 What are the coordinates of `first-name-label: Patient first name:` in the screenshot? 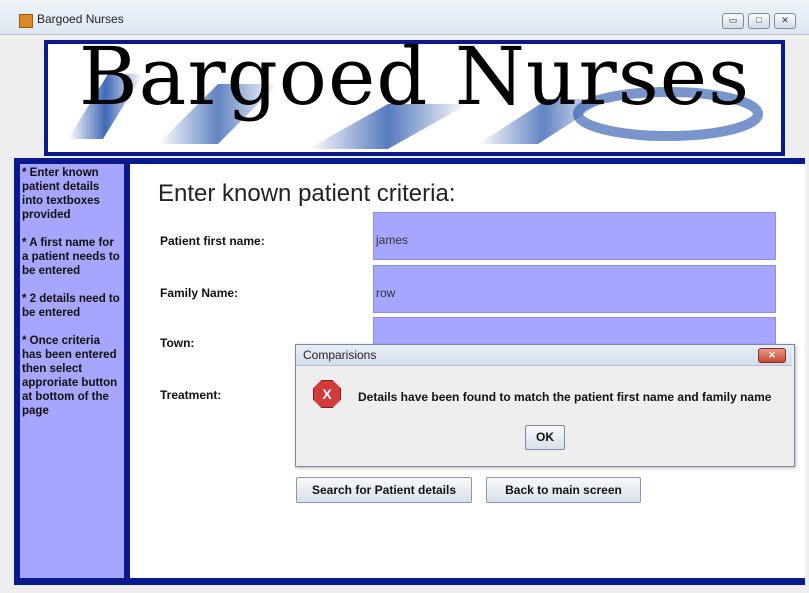 It's located at (212, 241).